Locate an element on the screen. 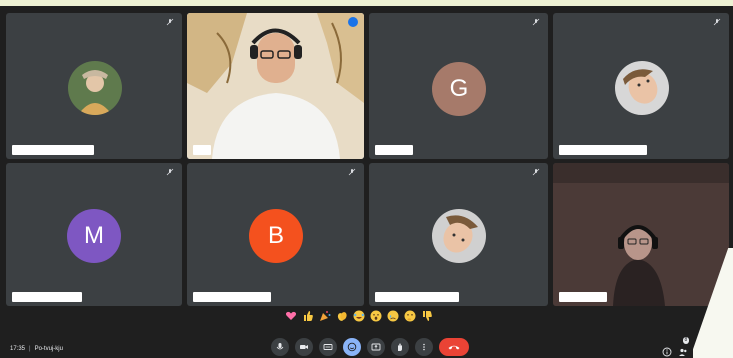 The image size is (733, 358). microphone-button is located at coordinates (280, 347).